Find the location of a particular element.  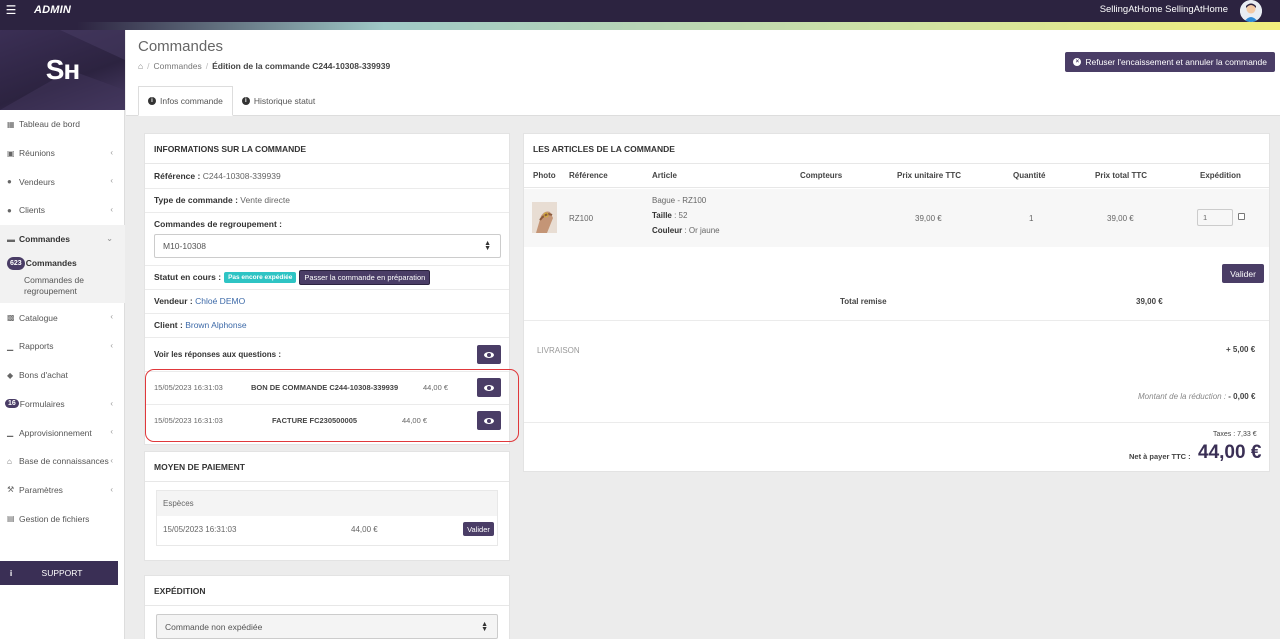

chart-icon: ▁ is located at coordinates (10, 433).